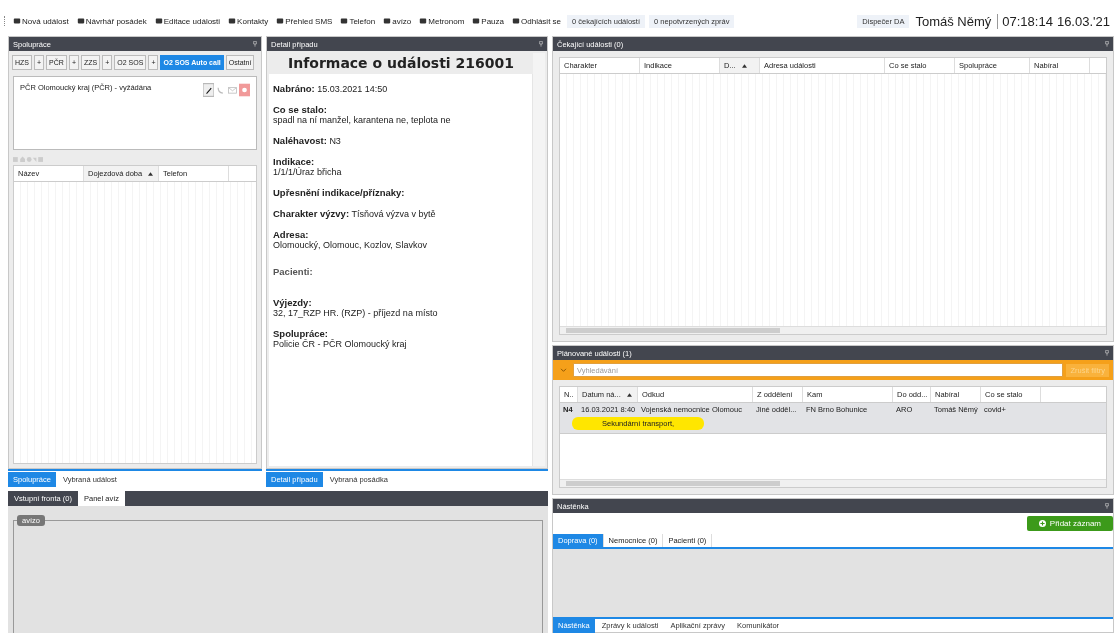 This screenshot has width=1114, height=633. I want to click on toolbar-button: Nová událost, so click(41, 21).